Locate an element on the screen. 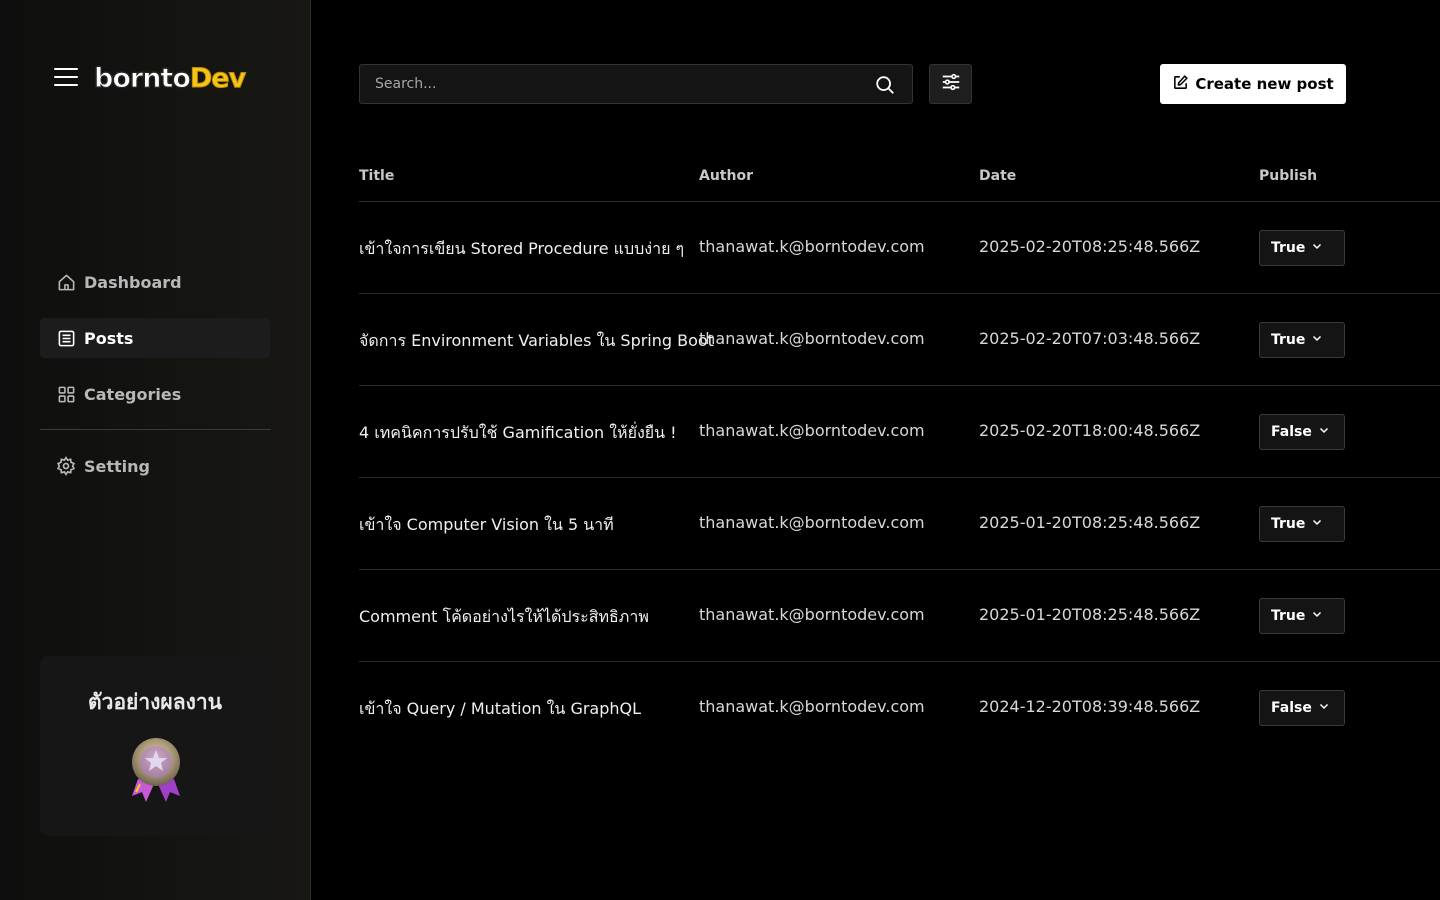 This screenshot has width=1440, height=900. home-icon is located at coordinates (66, 282).